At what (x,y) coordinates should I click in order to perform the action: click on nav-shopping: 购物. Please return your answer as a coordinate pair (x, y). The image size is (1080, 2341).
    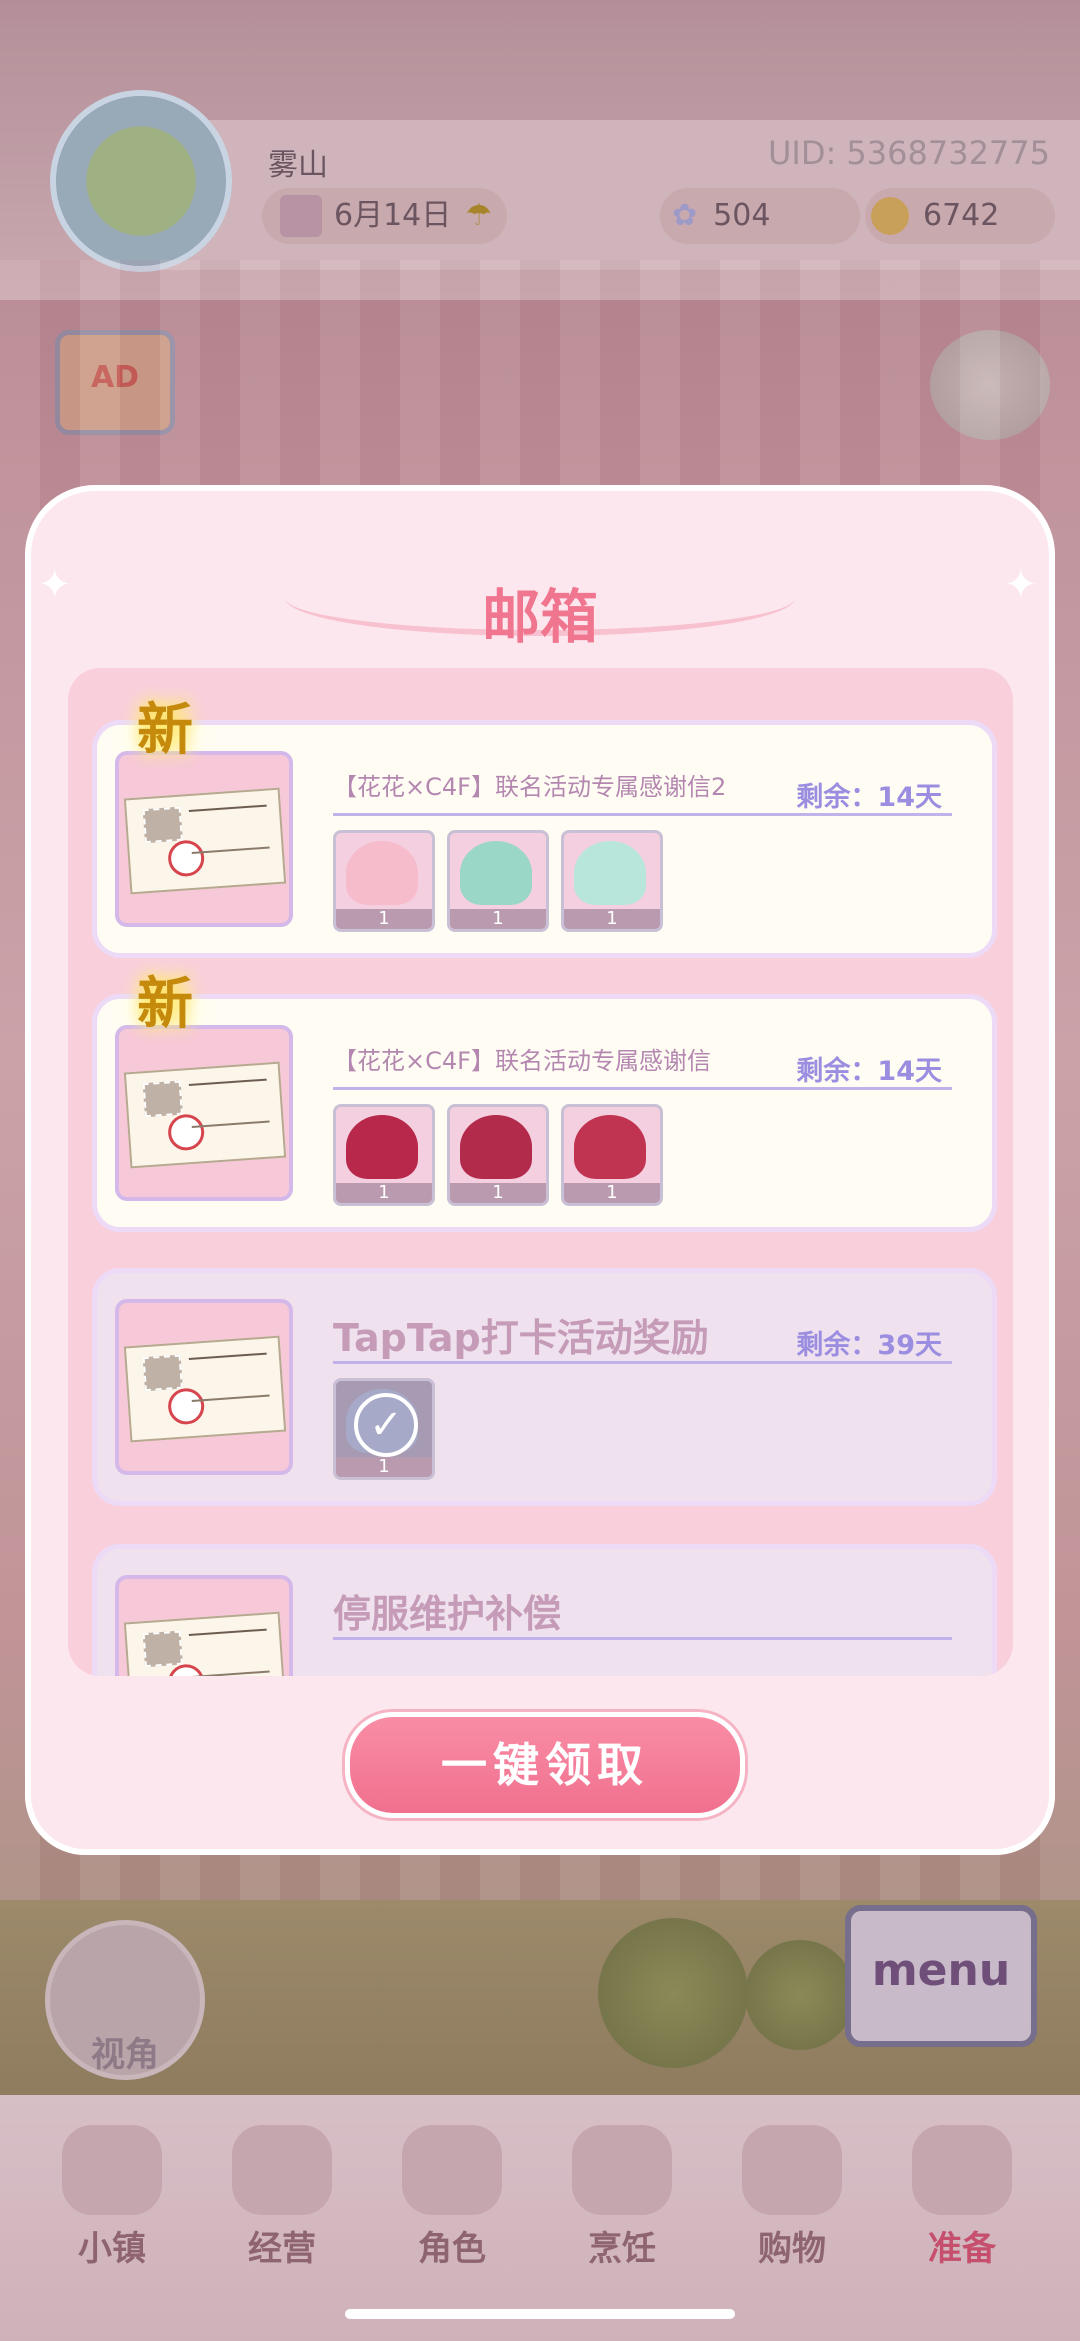
    Looking at the image, I should click on (792, 2200).